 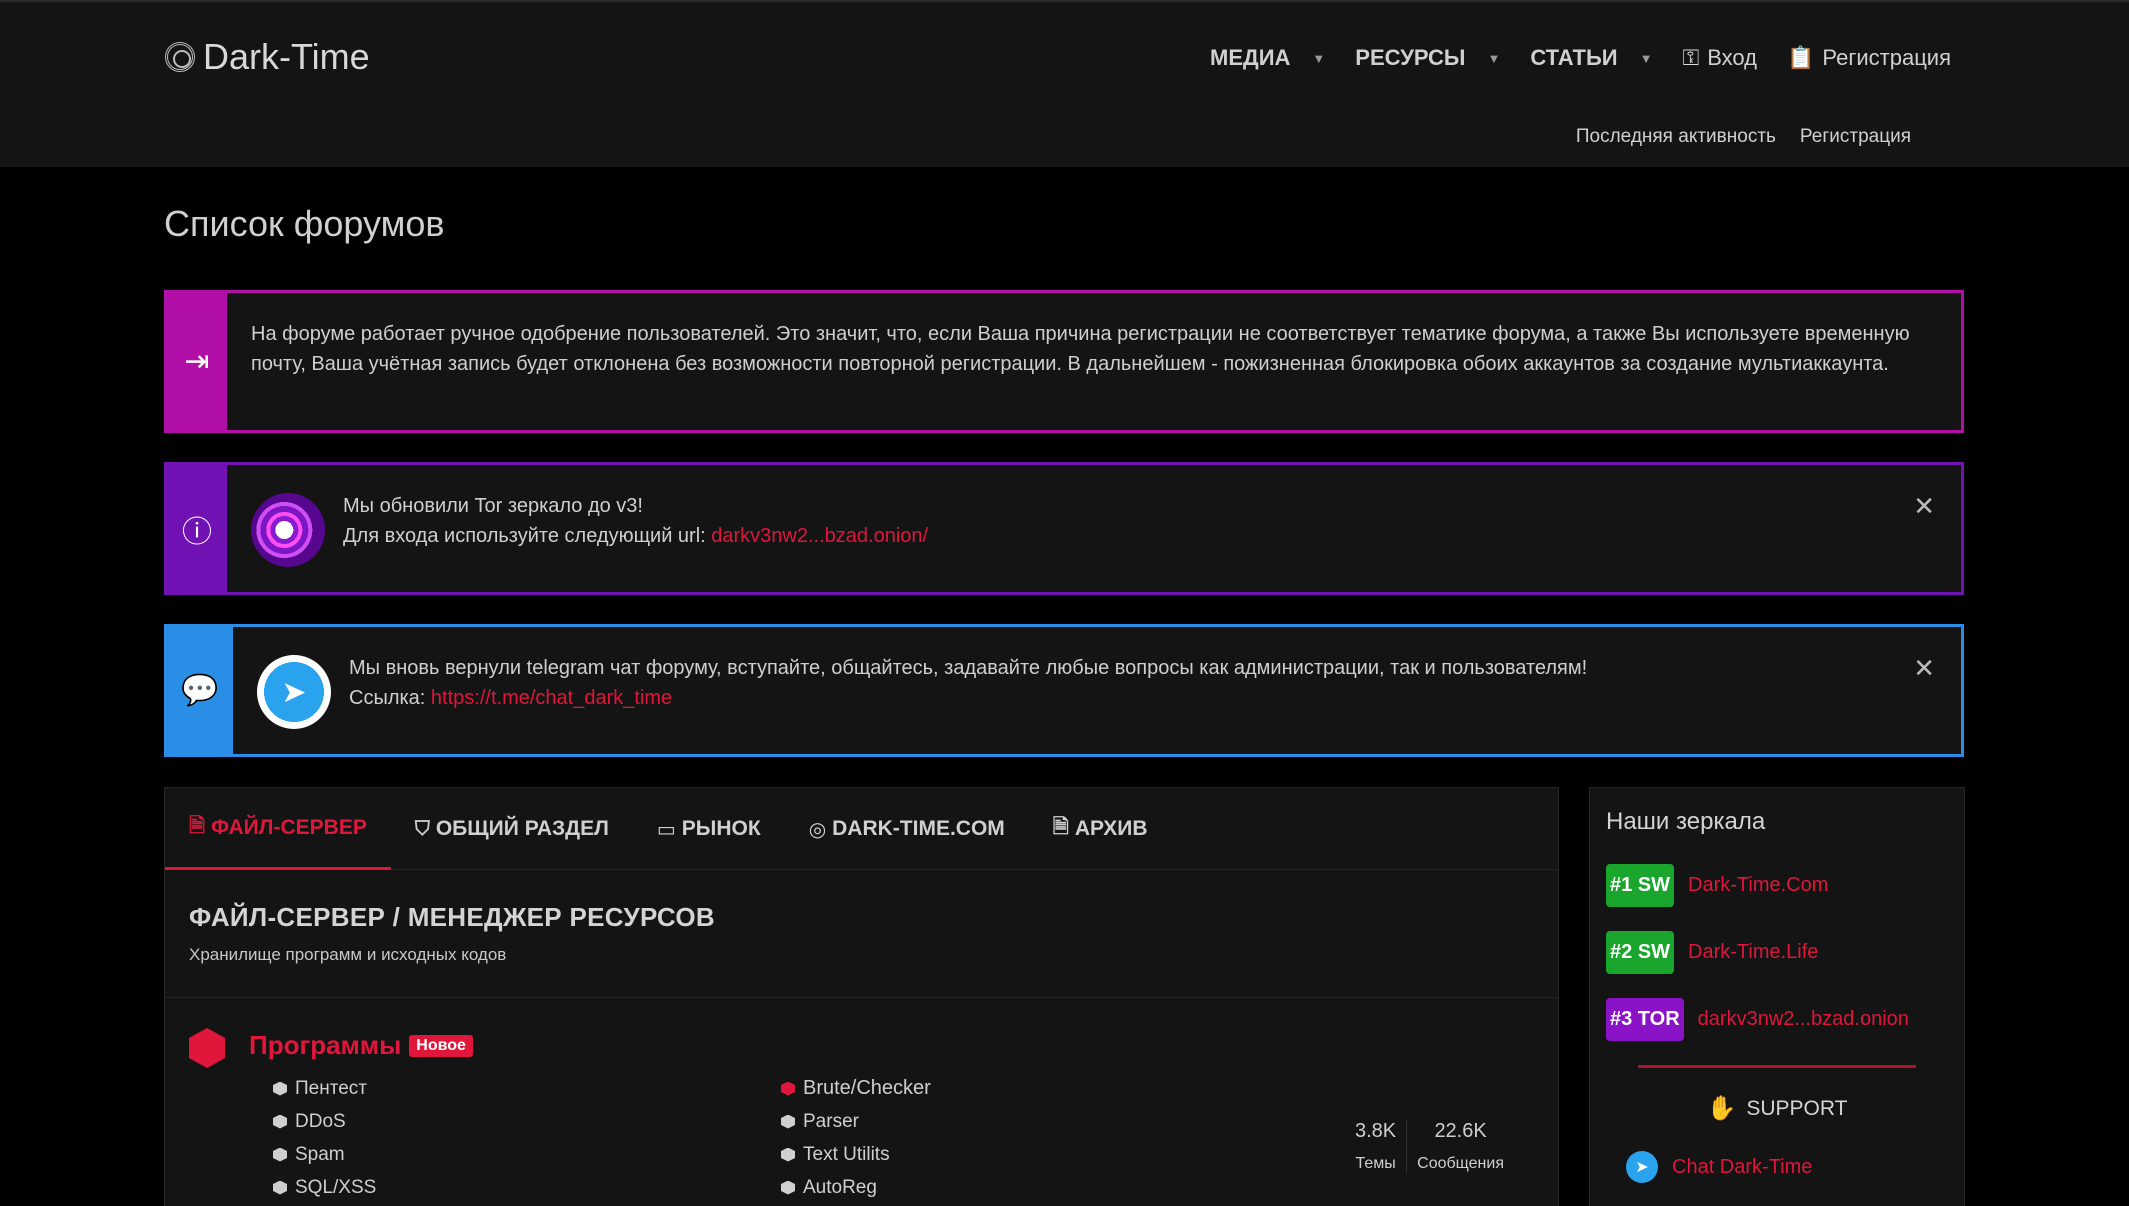 What do you see at coordinates (1732, 57) in the screenshot?
I see `login-label: Вход` at bounding box center [1732, 57].